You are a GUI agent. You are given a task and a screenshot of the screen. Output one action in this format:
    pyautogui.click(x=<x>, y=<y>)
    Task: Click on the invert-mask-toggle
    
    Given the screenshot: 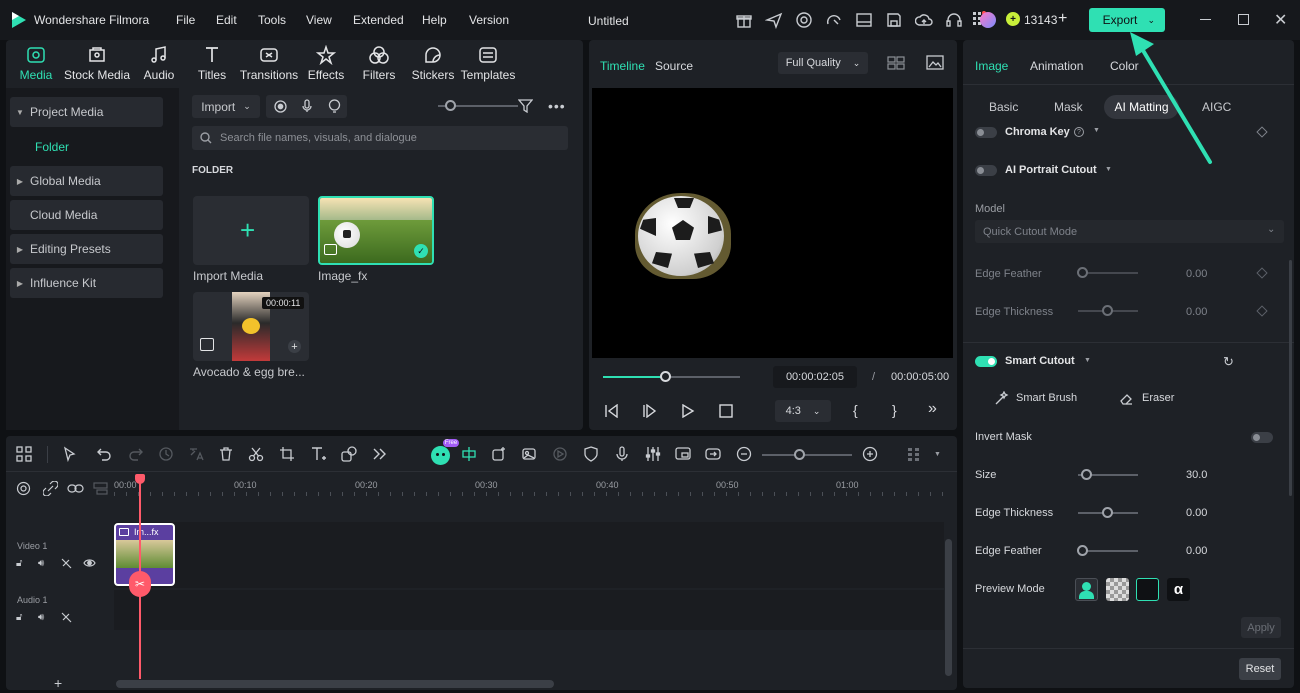 What is the action you would take?
    pyautogui.click(x=1262, y=437)
    